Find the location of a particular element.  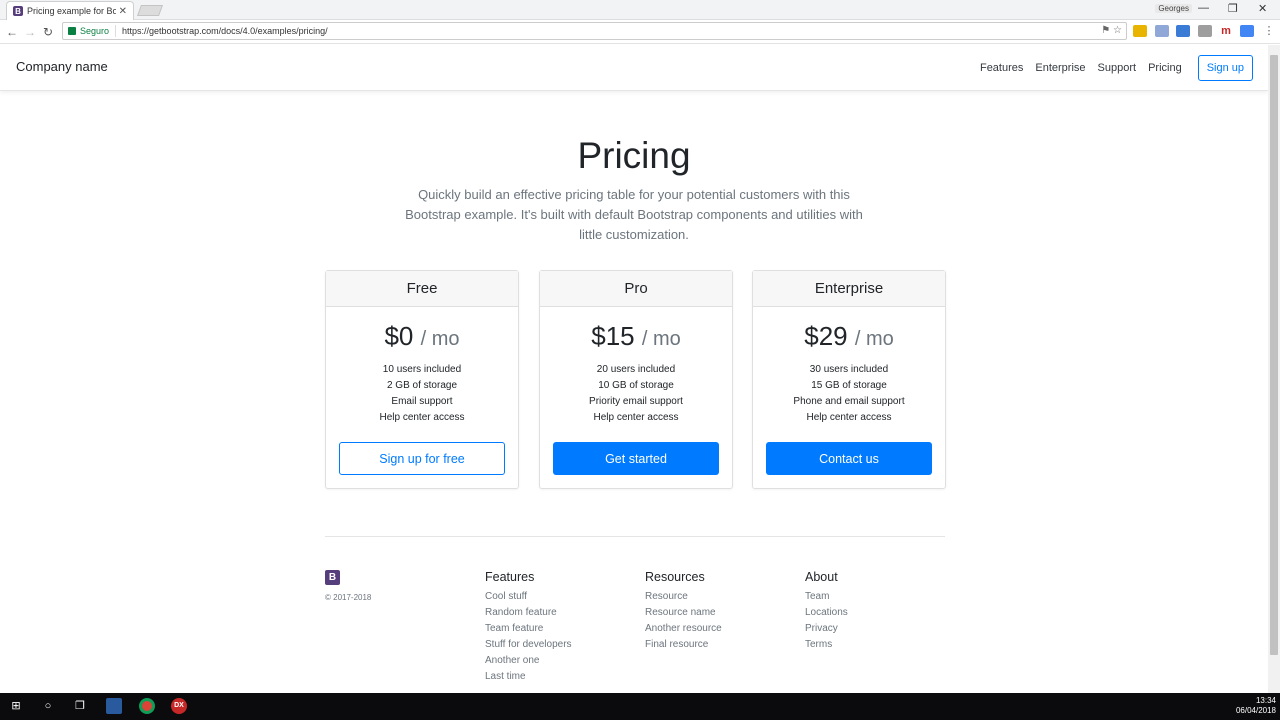

system-clock: 13:34 06/04/2018 is located at coordinates (1256, 706).